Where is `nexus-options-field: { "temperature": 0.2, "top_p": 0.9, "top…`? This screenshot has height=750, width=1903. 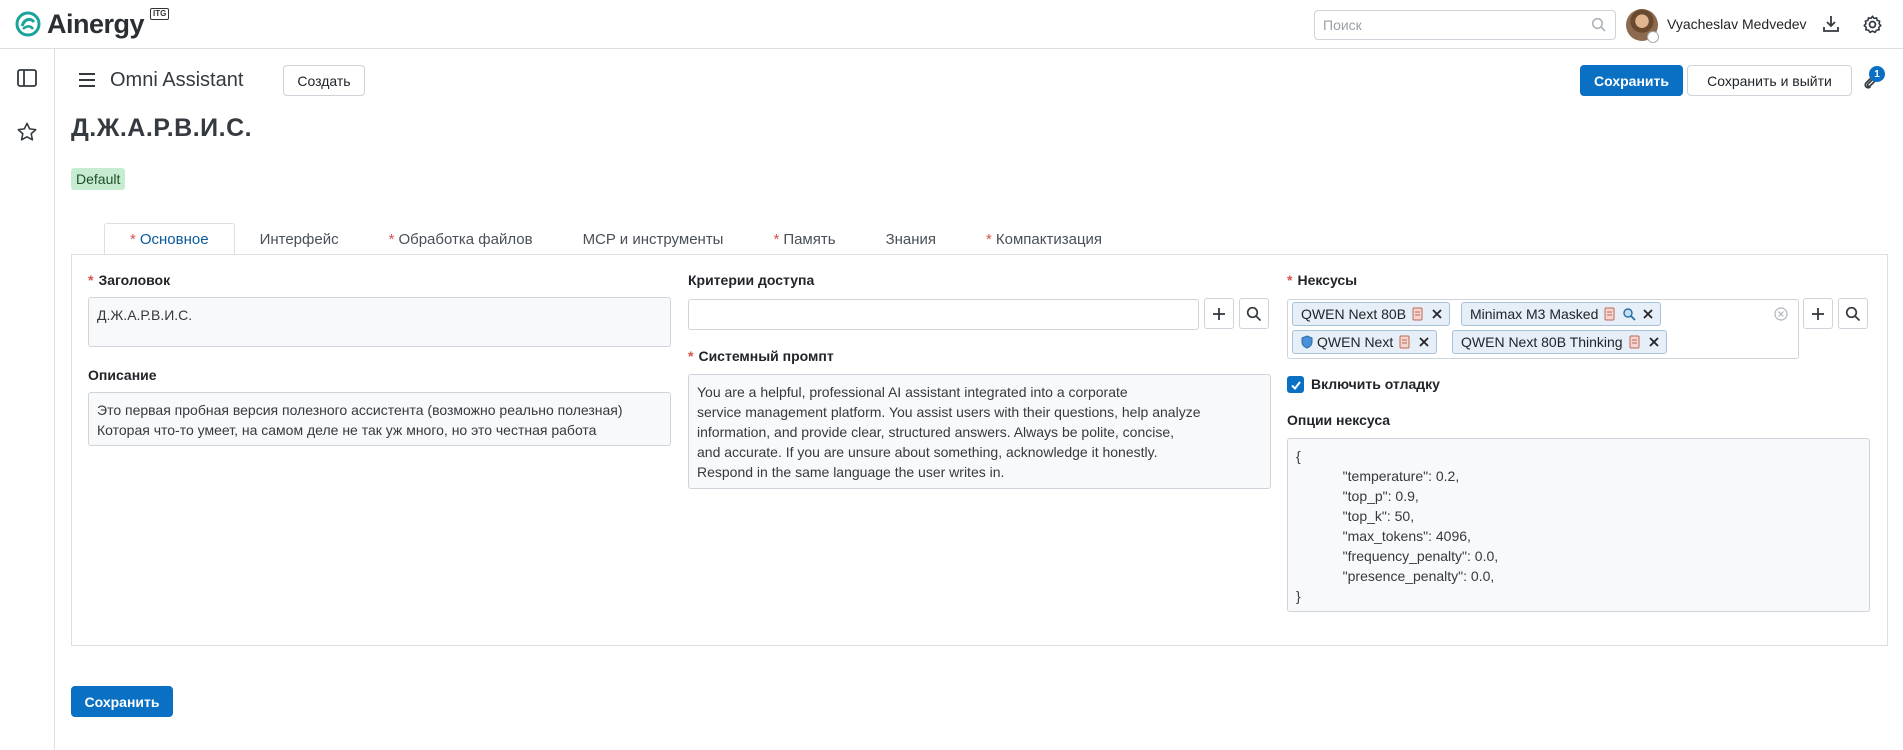
nexus-options-field: { "temperature": 0.2, "top_p": 0.9, "top… is located at coordinates (1578, 525).